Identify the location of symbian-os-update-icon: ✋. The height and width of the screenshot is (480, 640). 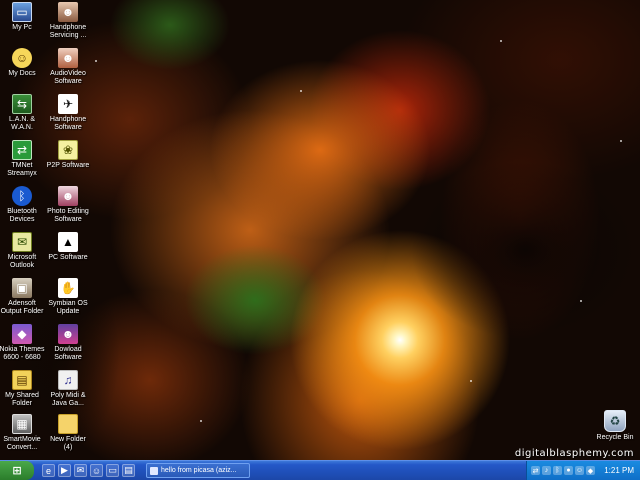
(68, 288).